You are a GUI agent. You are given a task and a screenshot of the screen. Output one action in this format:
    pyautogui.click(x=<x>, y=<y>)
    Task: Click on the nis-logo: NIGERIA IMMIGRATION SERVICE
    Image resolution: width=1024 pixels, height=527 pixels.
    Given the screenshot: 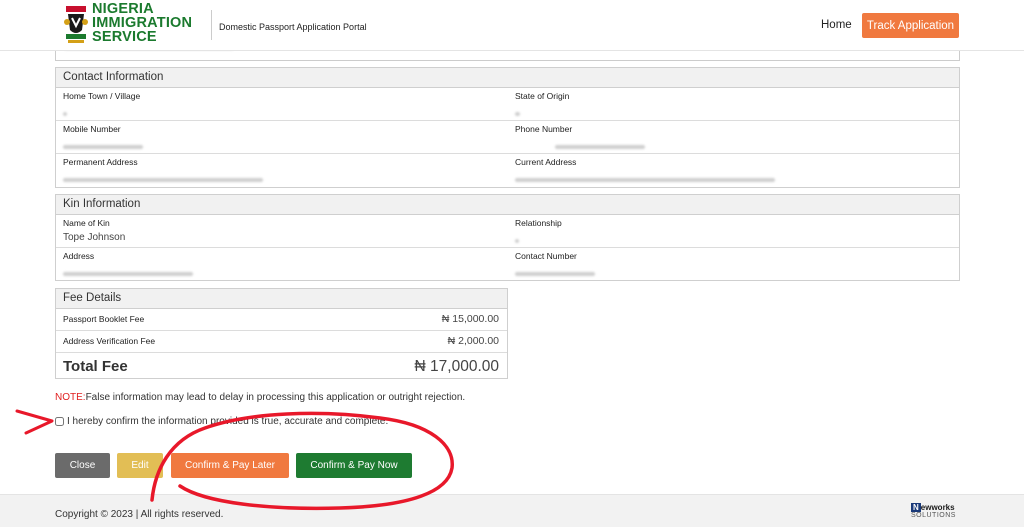 What is the action you would take?
    pyautogui.click(x=137, y=25)
    